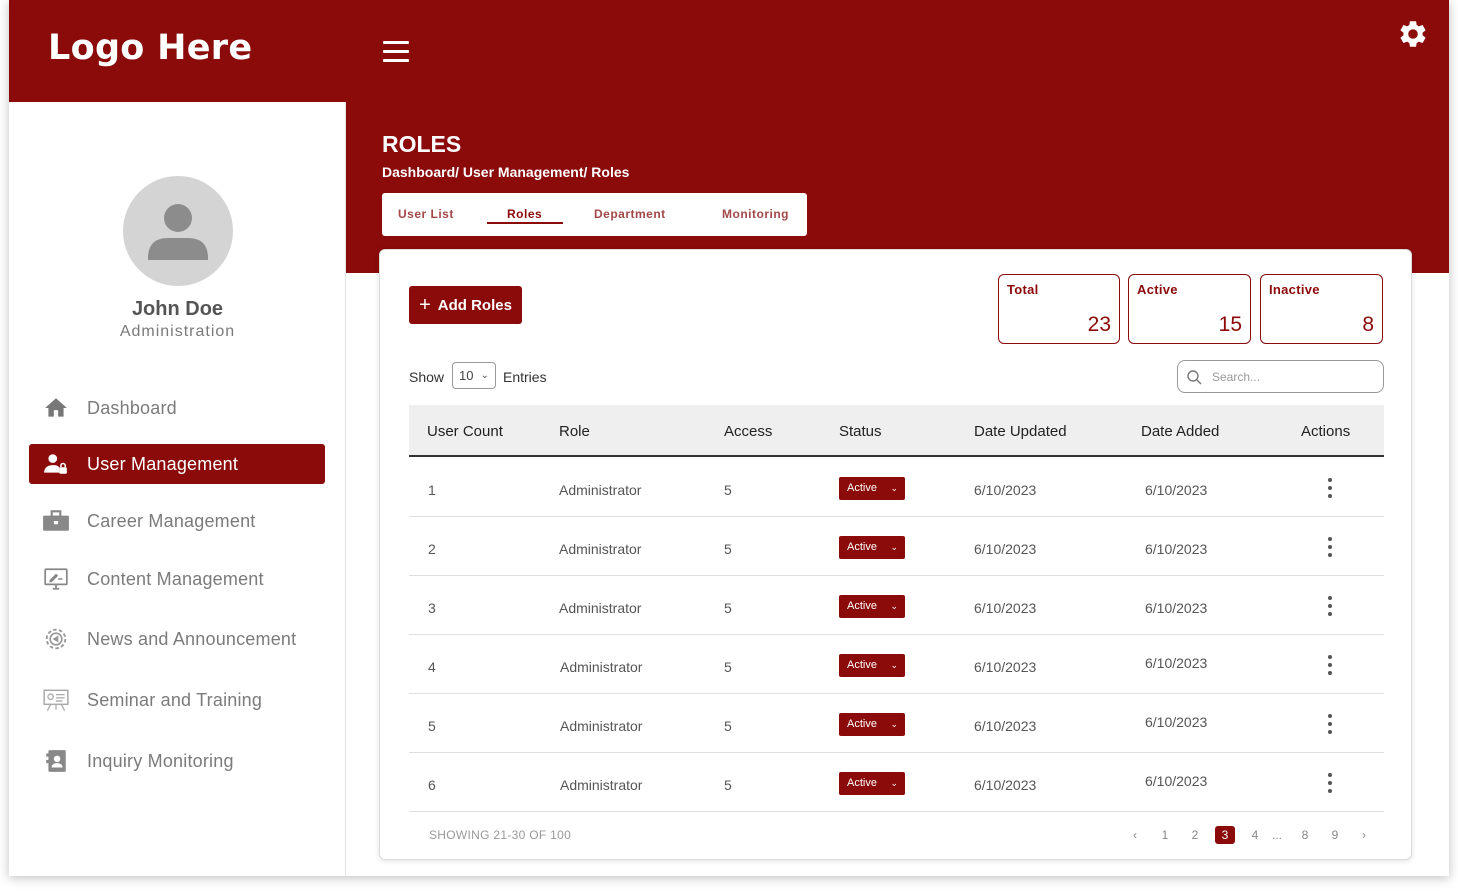  I want to click on monitor-edit-icon, so click(56, 579).